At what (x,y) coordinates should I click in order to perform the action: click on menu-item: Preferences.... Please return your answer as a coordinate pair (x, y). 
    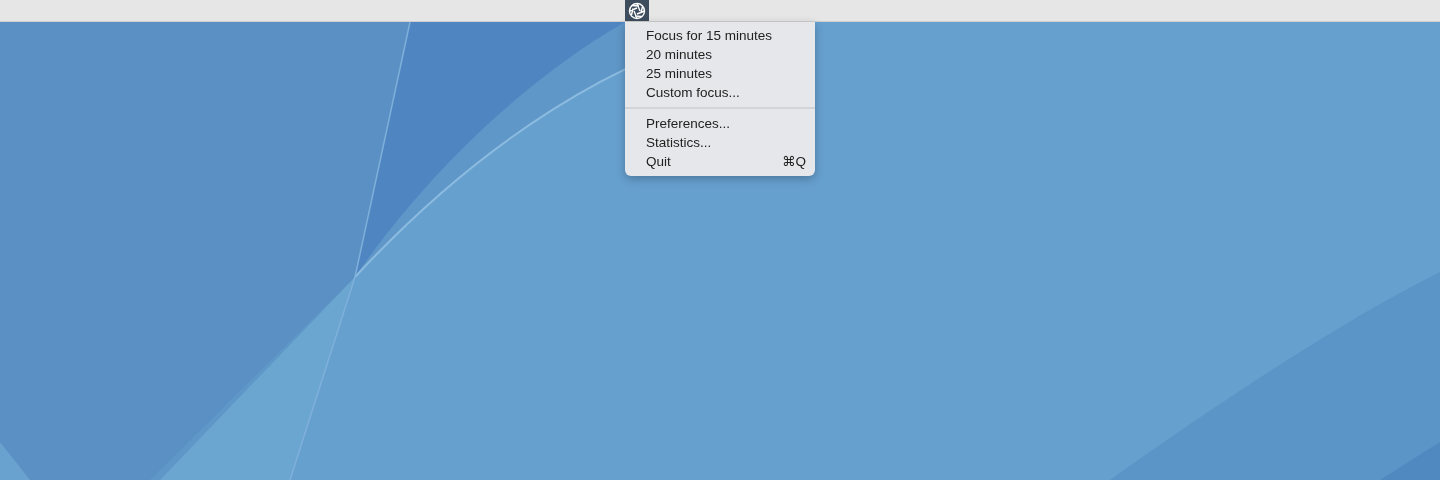
    Looking at the image, I should click on (720, 123).